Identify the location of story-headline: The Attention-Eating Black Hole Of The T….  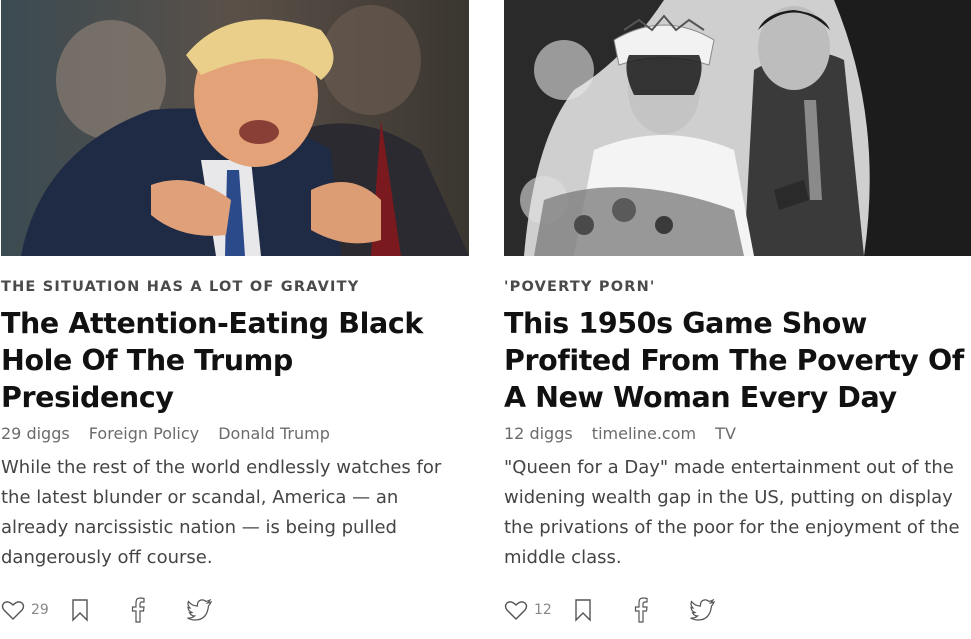
(235, 360).